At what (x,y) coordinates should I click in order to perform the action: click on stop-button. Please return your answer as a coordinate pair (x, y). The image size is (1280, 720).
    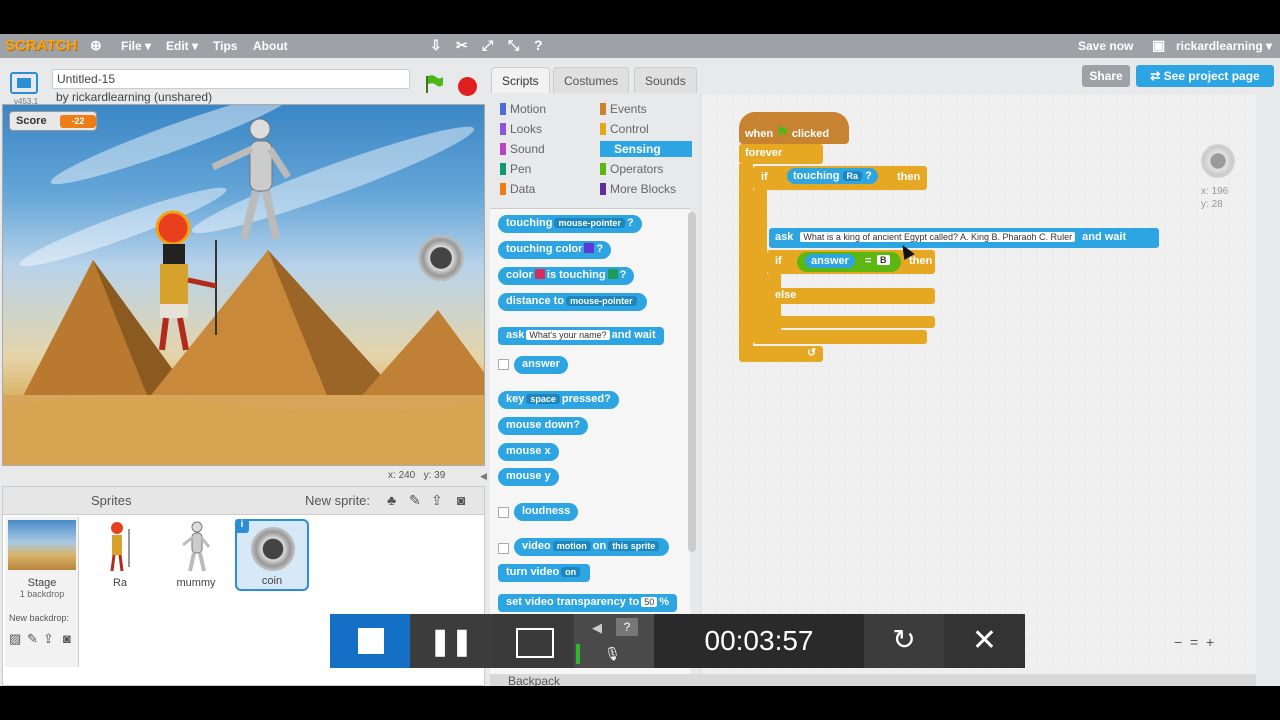
    Looking at the image, I should click on (467, 86).